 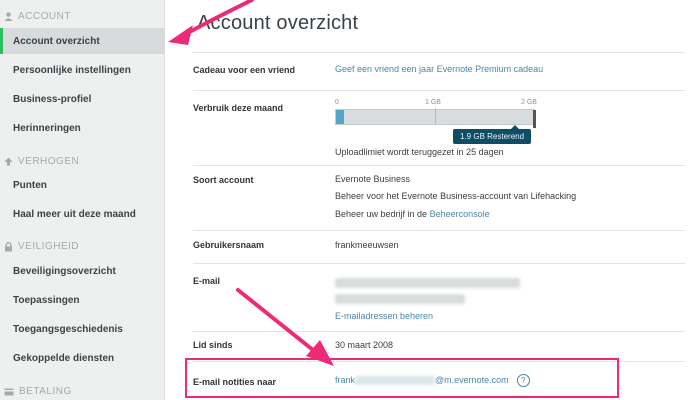 What do you see at coordinates (8, 161) in the screenshot?
I see `upgrade-arrow-icon` at bounding box center [8, 161].